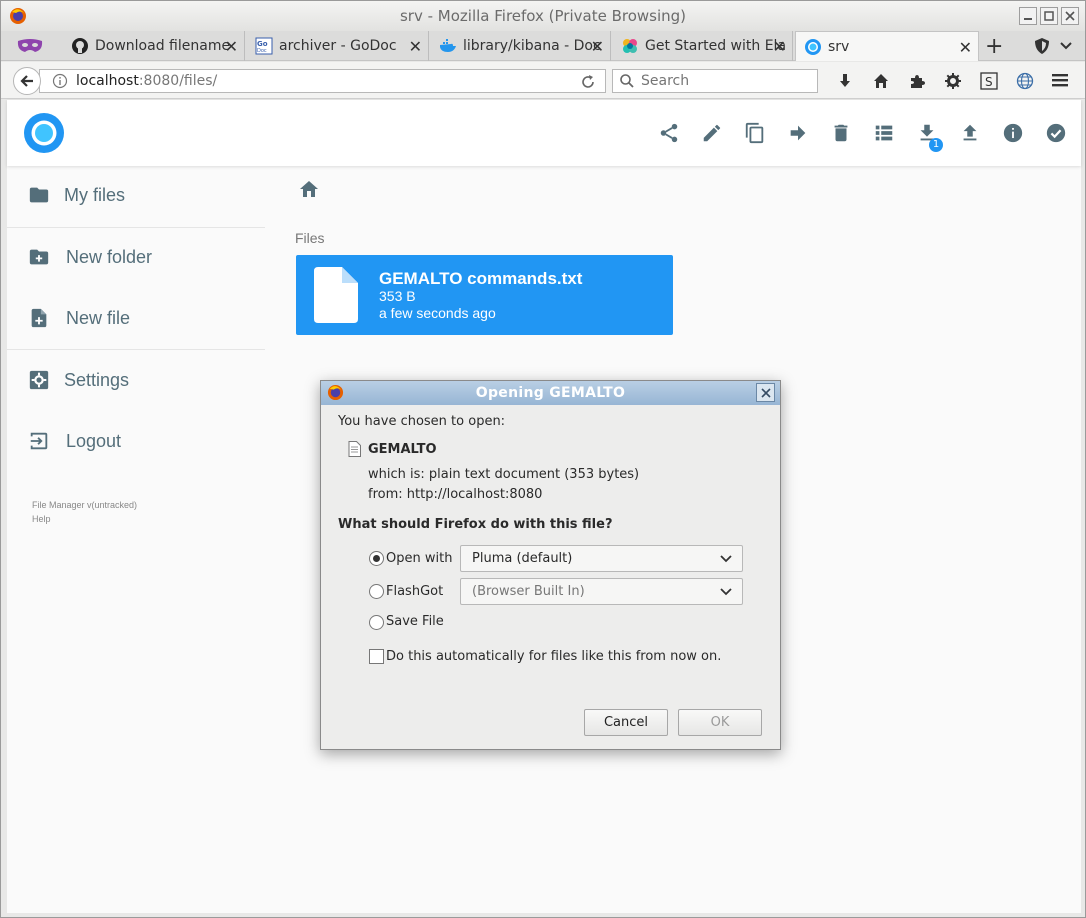 The width and height of the screenshot is (1086, 918). Describe the element at coordinates (336, 295) in the screenshot. I see `file-icon` at that location.